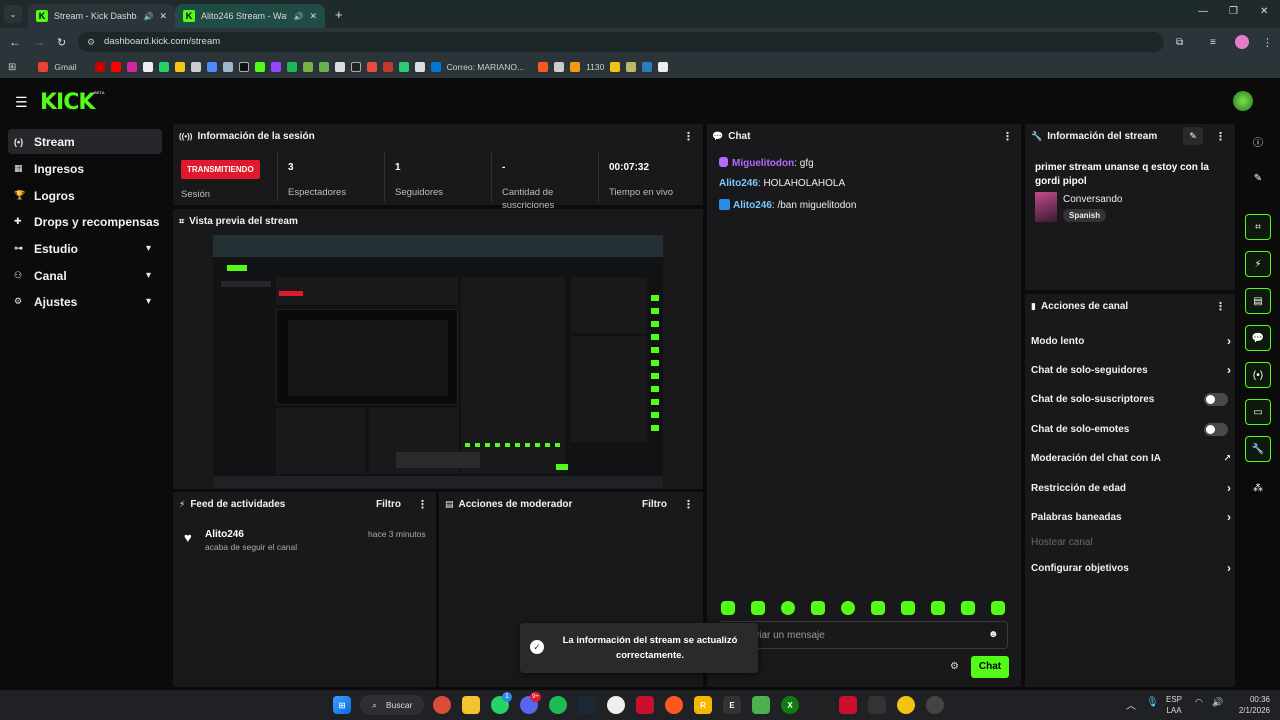  Describe the element at coordinates (15, 42) in the screenshot. I see `back-icon: ←` at that location.